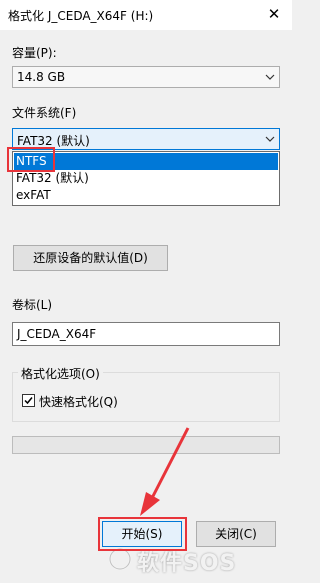  I want to click on annotation-arrow-icon, so click(165, 471).